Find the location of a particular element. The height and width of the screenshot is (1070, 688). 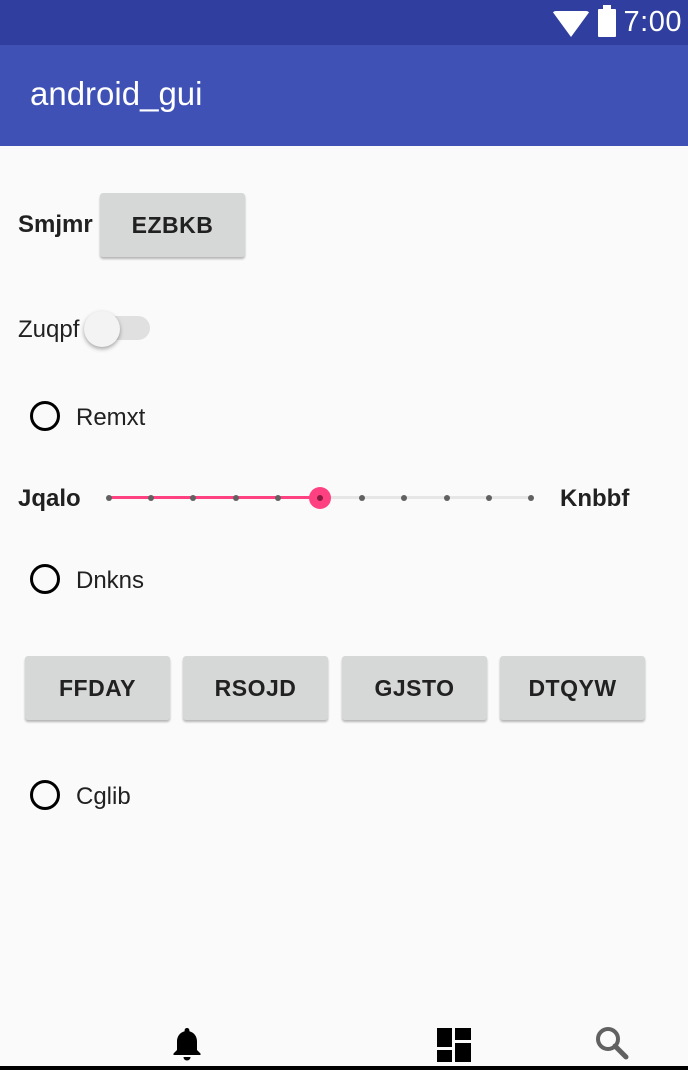

remxt-radio-button is located at coordinates (45, 416).